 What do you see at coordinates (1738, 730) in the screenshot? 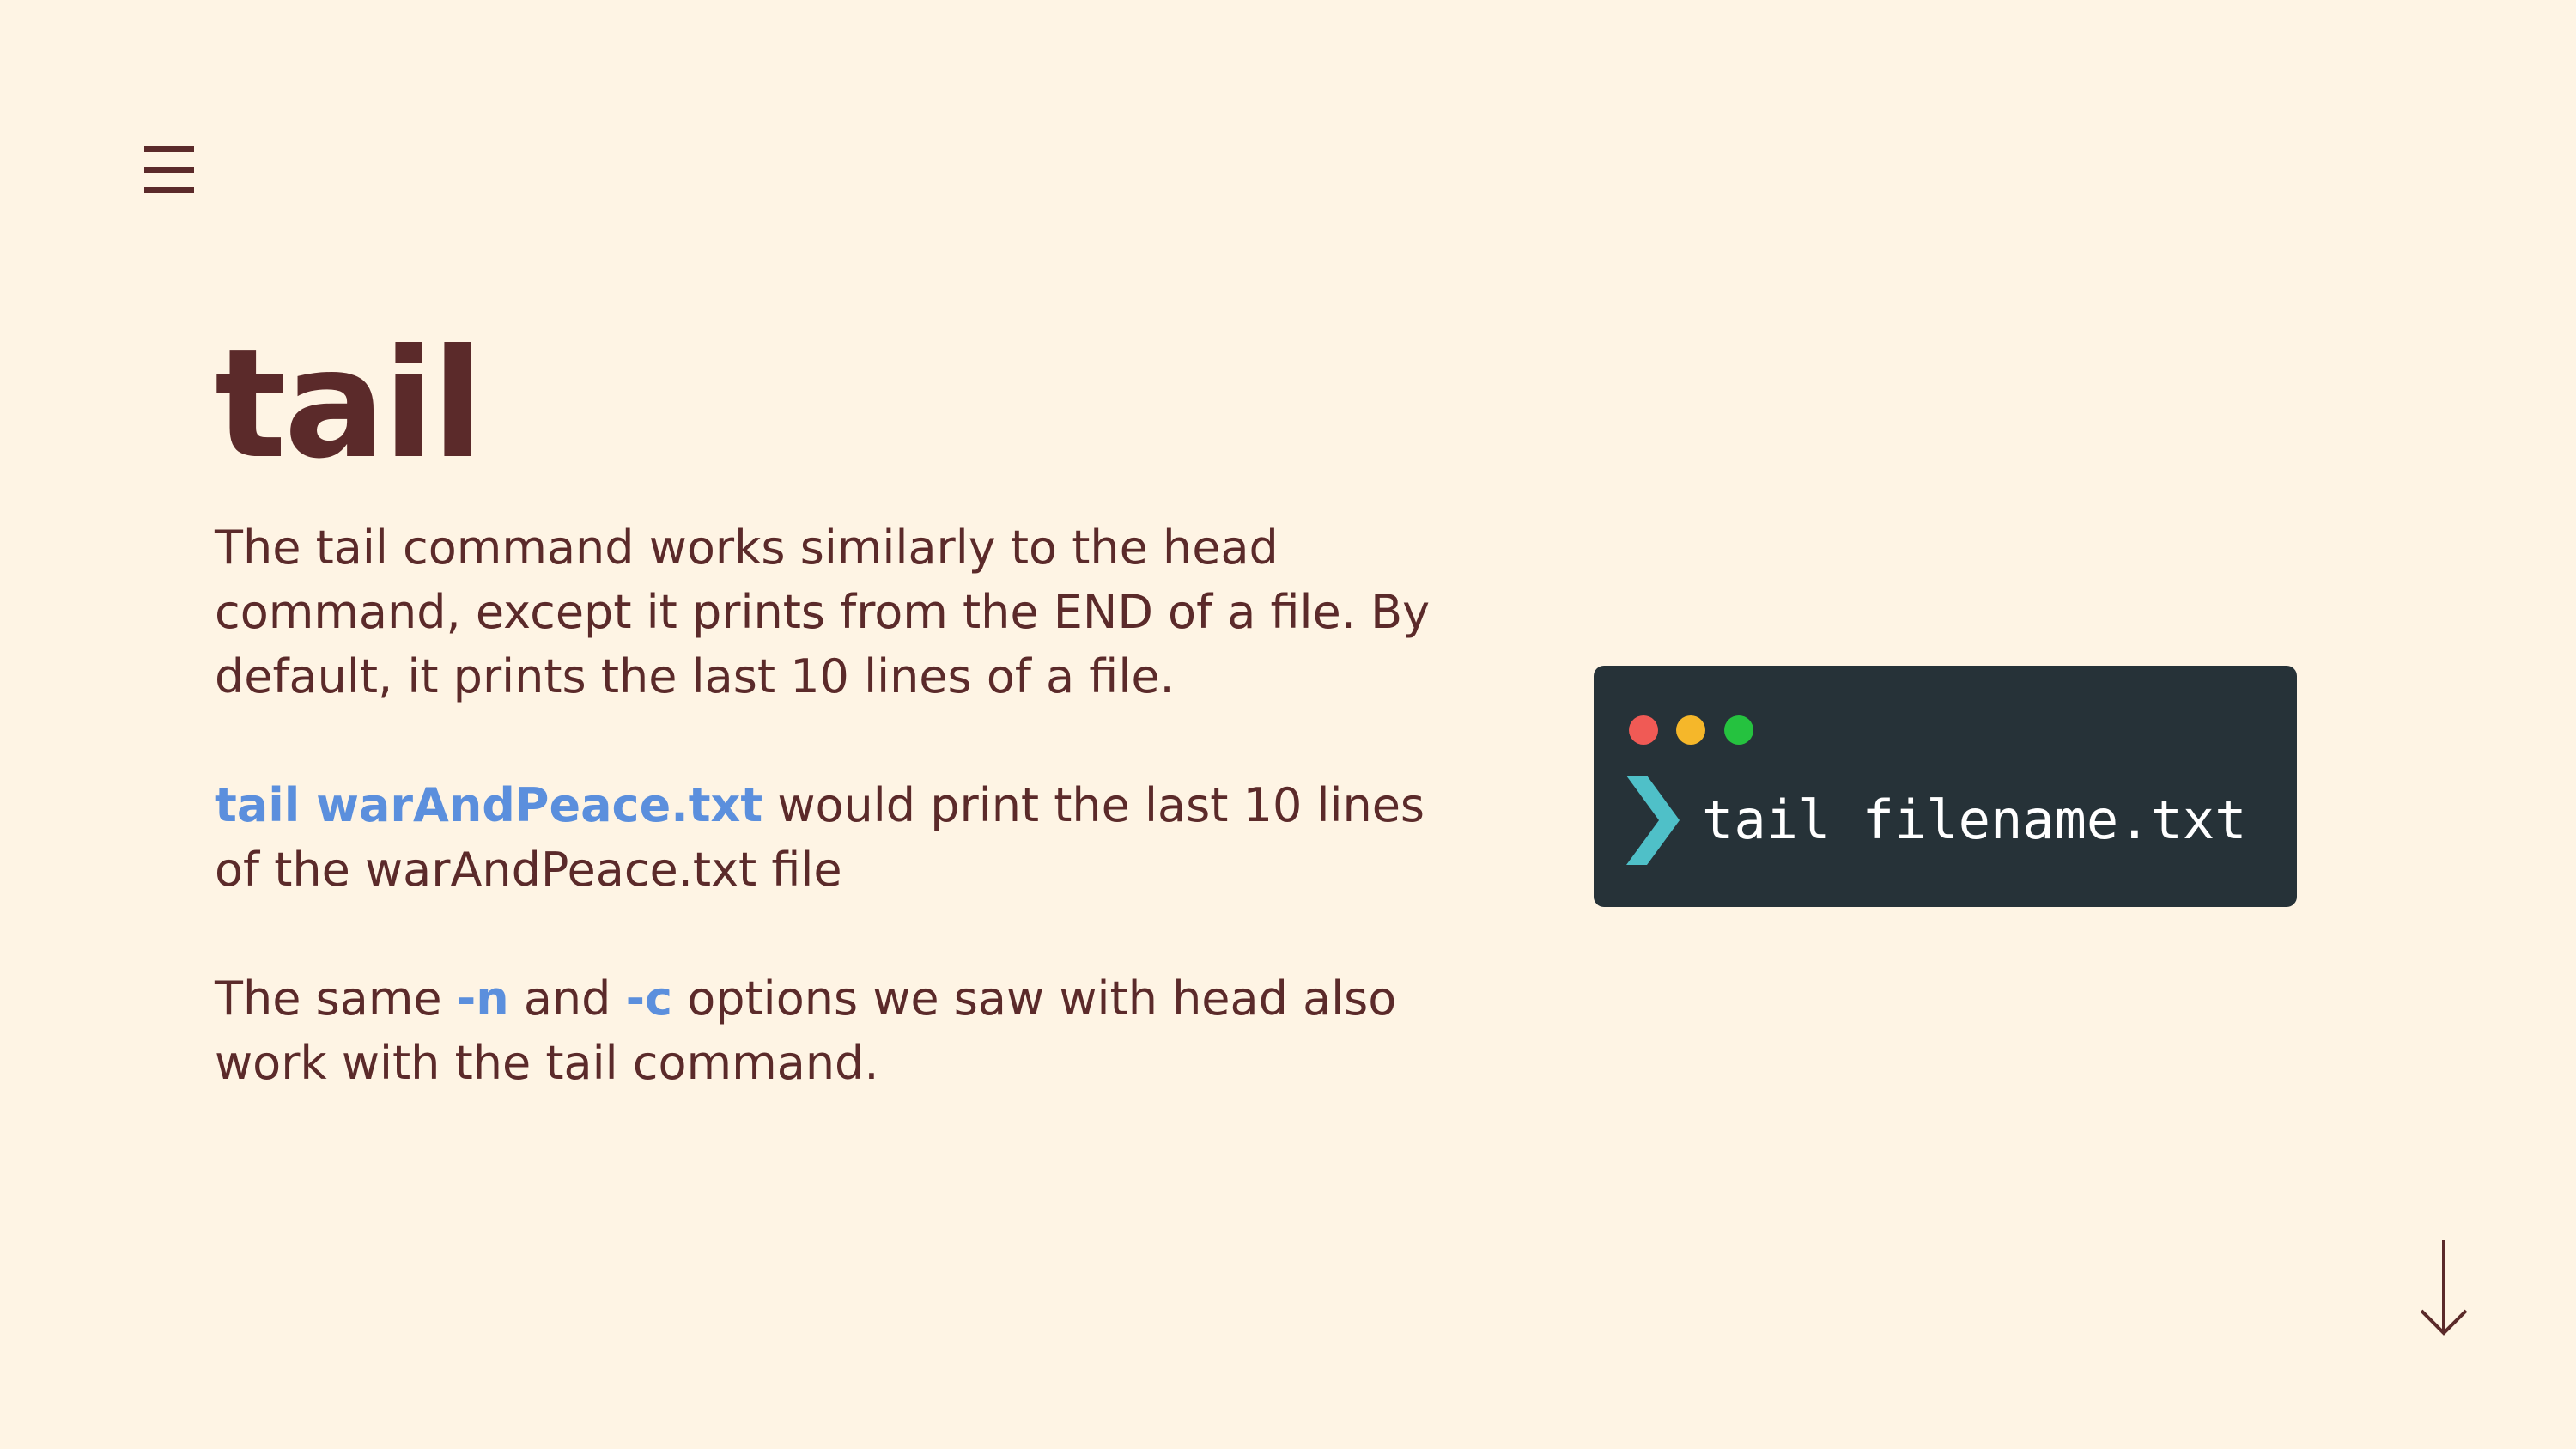
I see `maximize-dot-icon` at bounding box center [1738, 730].